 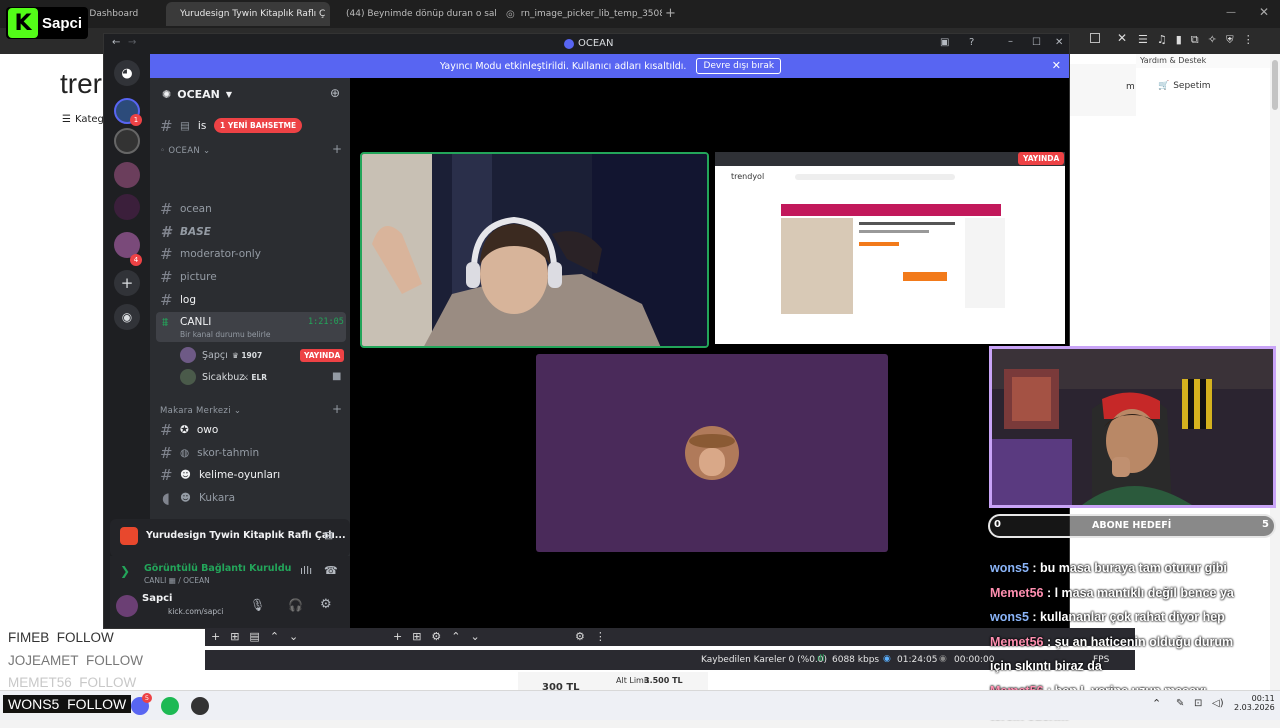 What do you see at coordinates (125, 571) in the screenshot?
I see `signal-icon: ❯` at bounding box center [125, 571].